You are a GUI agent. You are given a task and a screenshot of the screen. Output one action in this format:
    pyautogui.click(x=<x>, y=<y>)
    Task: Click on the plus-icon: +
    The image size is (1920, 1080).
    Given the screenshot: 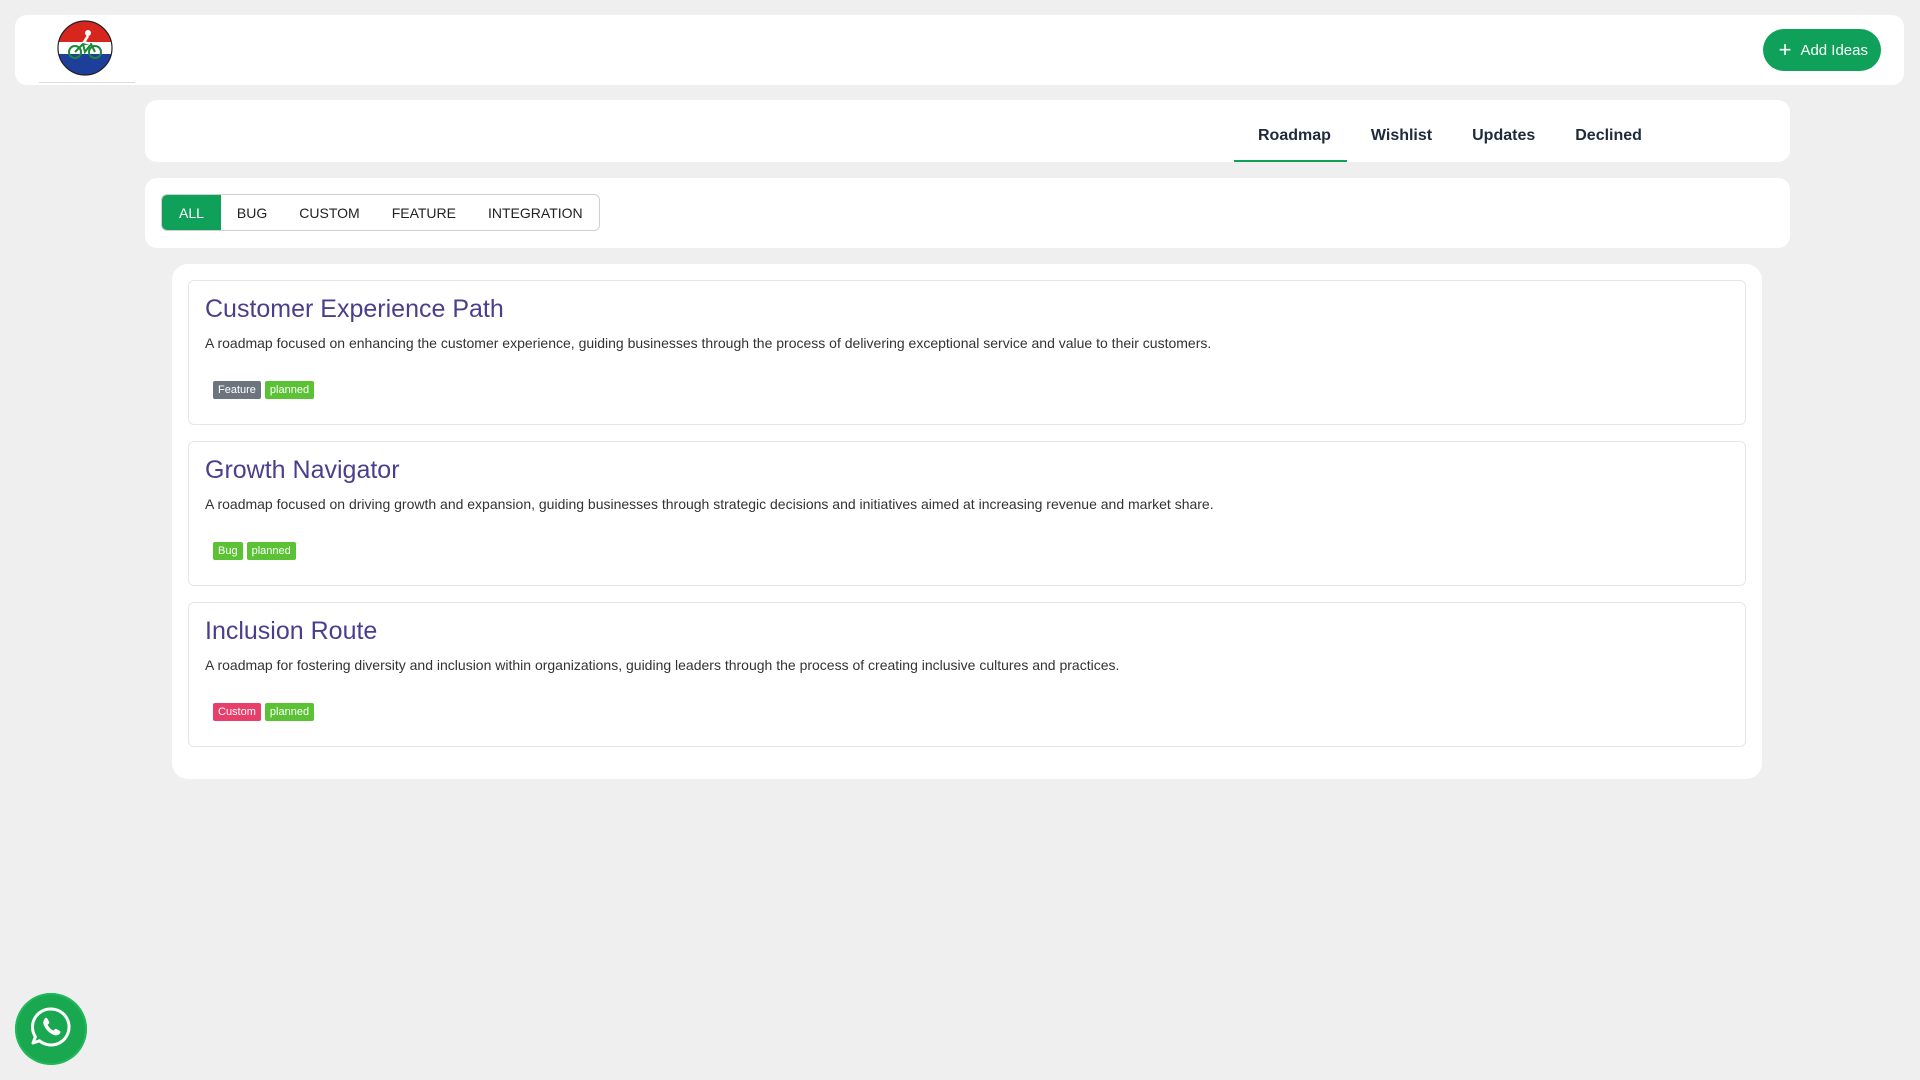 What is the action you would take?
    pyautogui.click(x=1785, y=49)
    